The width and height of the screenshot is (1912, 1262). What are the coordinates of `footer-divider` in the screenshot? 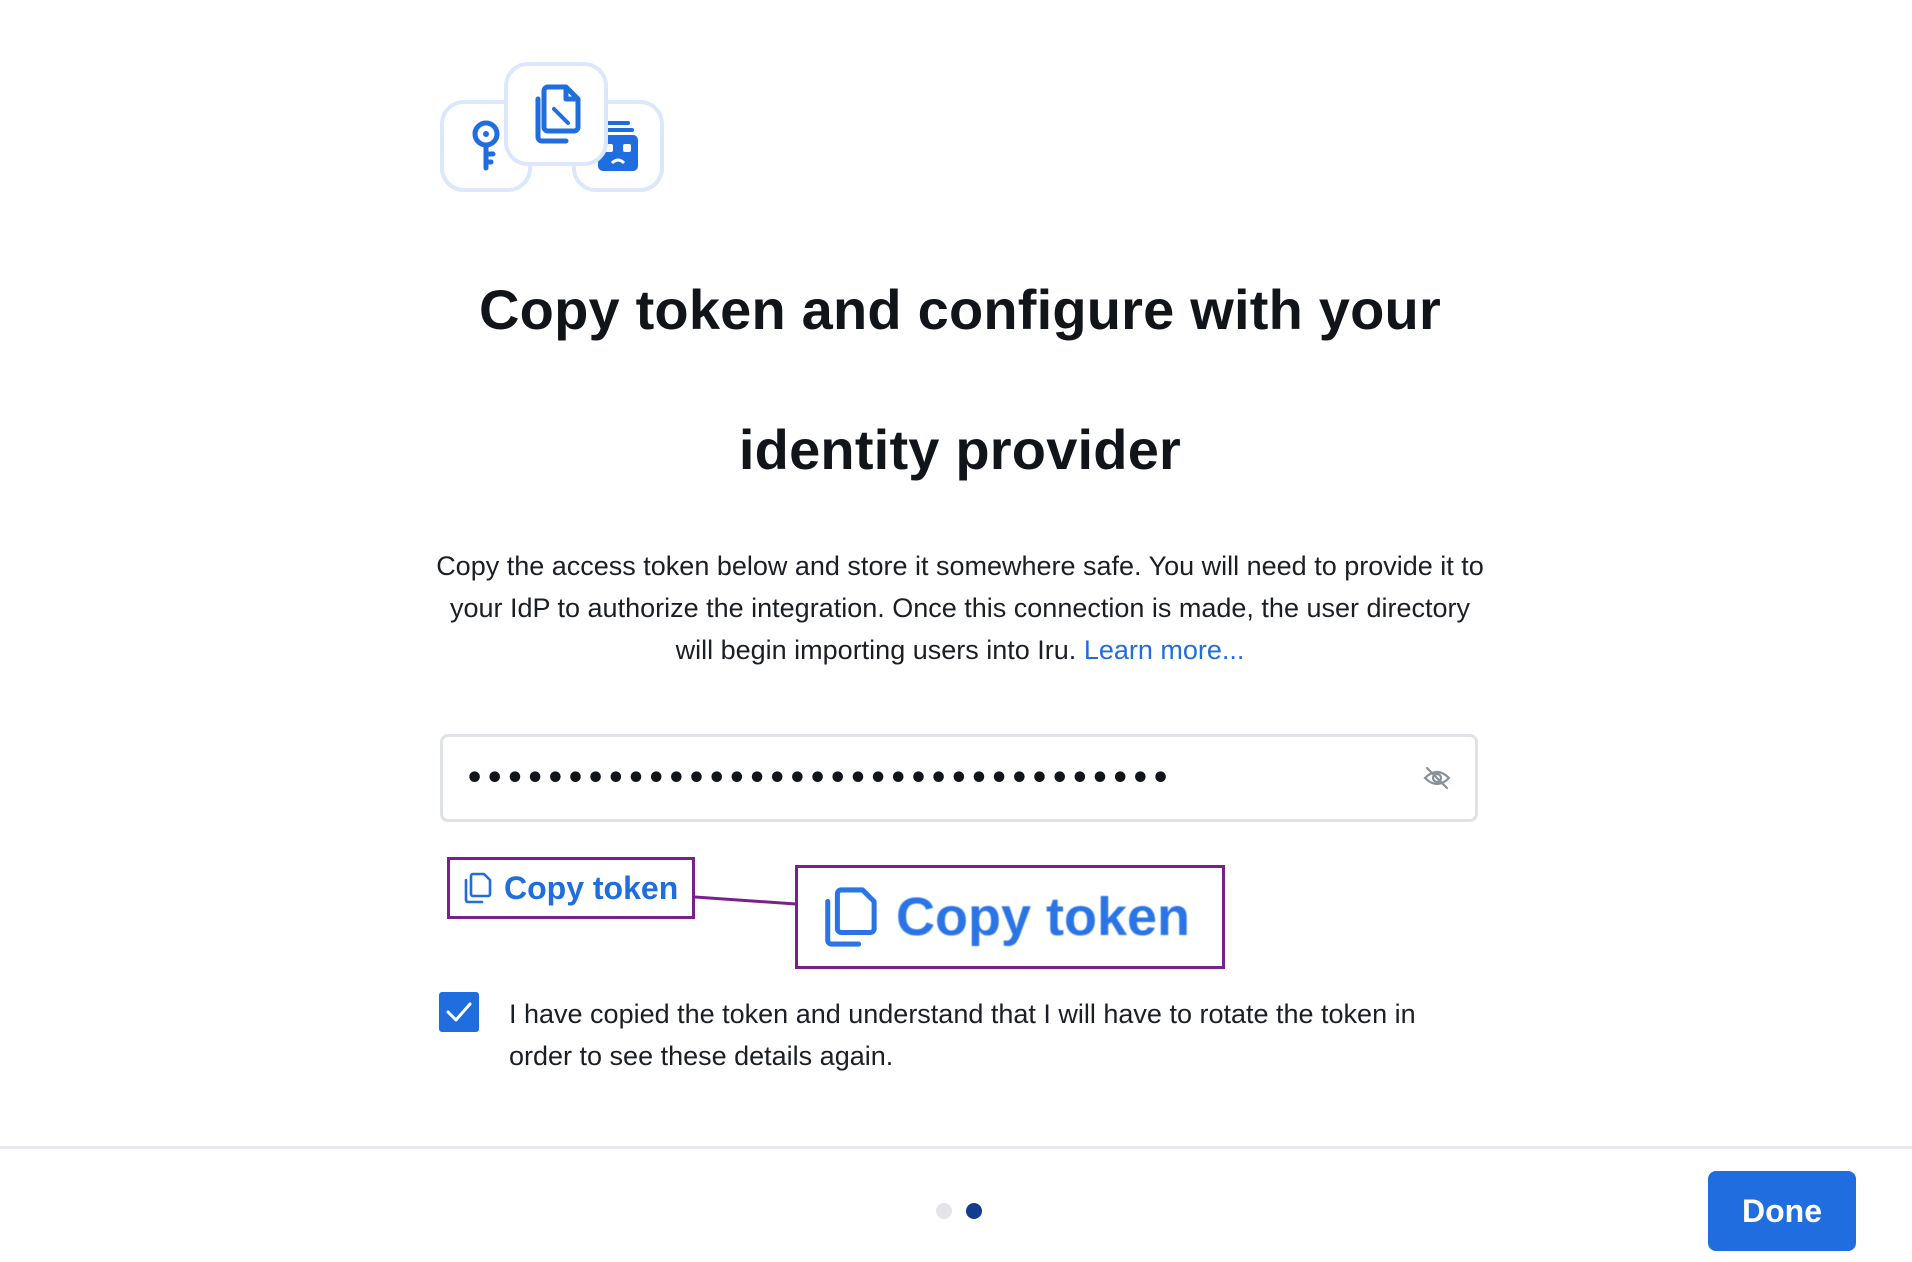 It's located at (956, 1147).